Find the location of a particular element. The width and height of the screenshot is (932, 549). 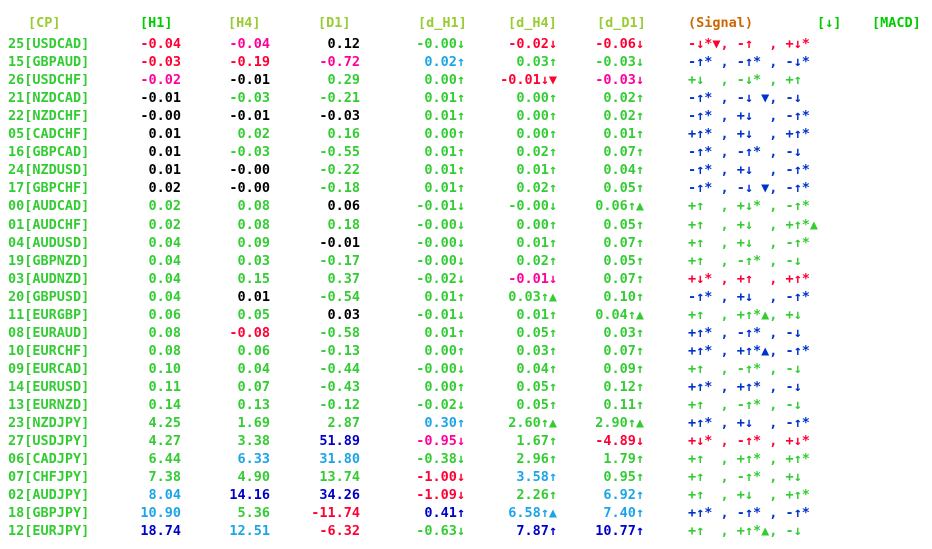

d1-value: 0.29 is located at coordinates (343, 80).